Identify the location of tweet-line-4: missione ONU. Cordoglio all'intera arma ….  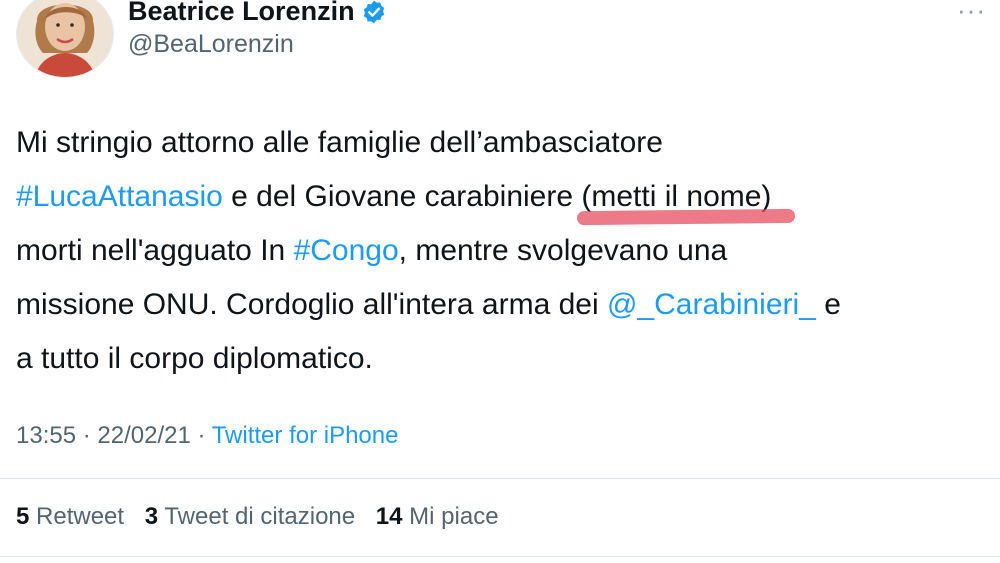
(503, 305).